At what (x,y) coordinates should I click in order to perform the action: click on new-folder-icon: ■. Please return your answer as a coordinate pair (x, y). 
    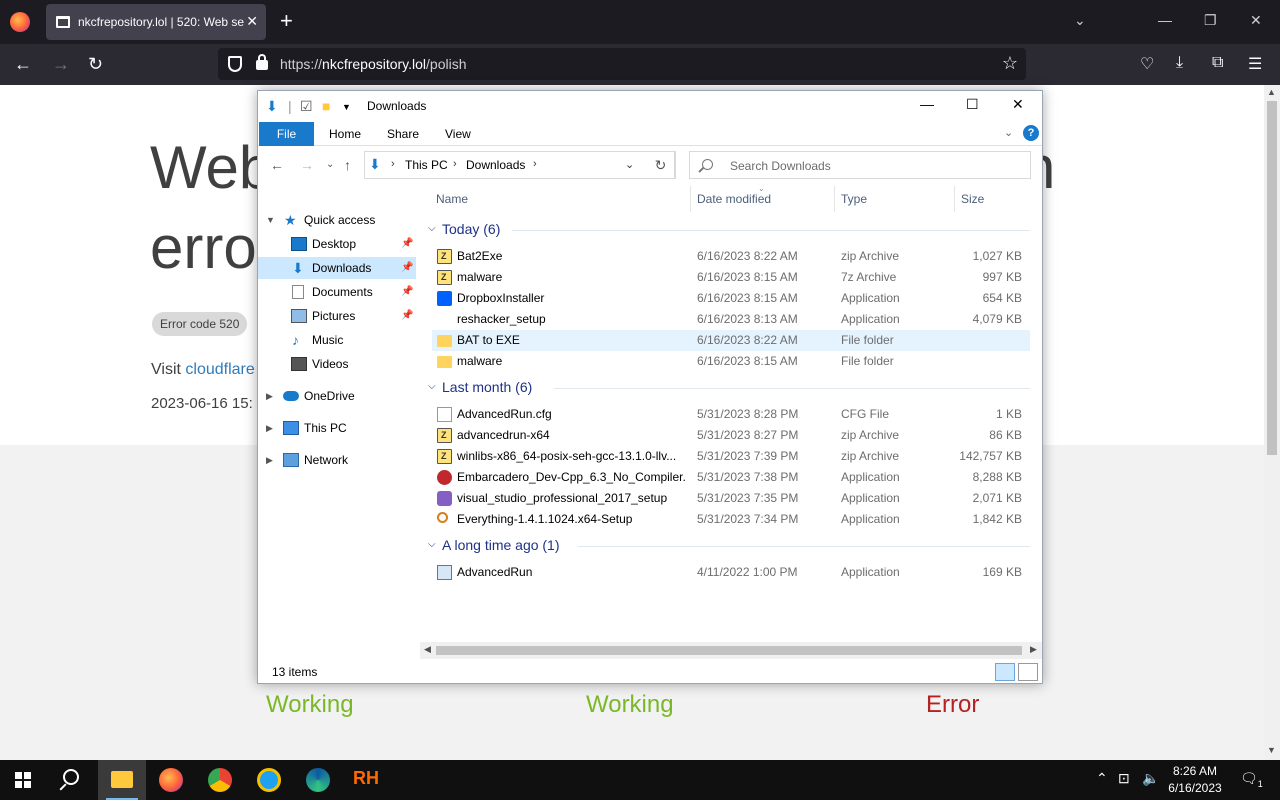
    Looking at the image, I should click on (326, 106).